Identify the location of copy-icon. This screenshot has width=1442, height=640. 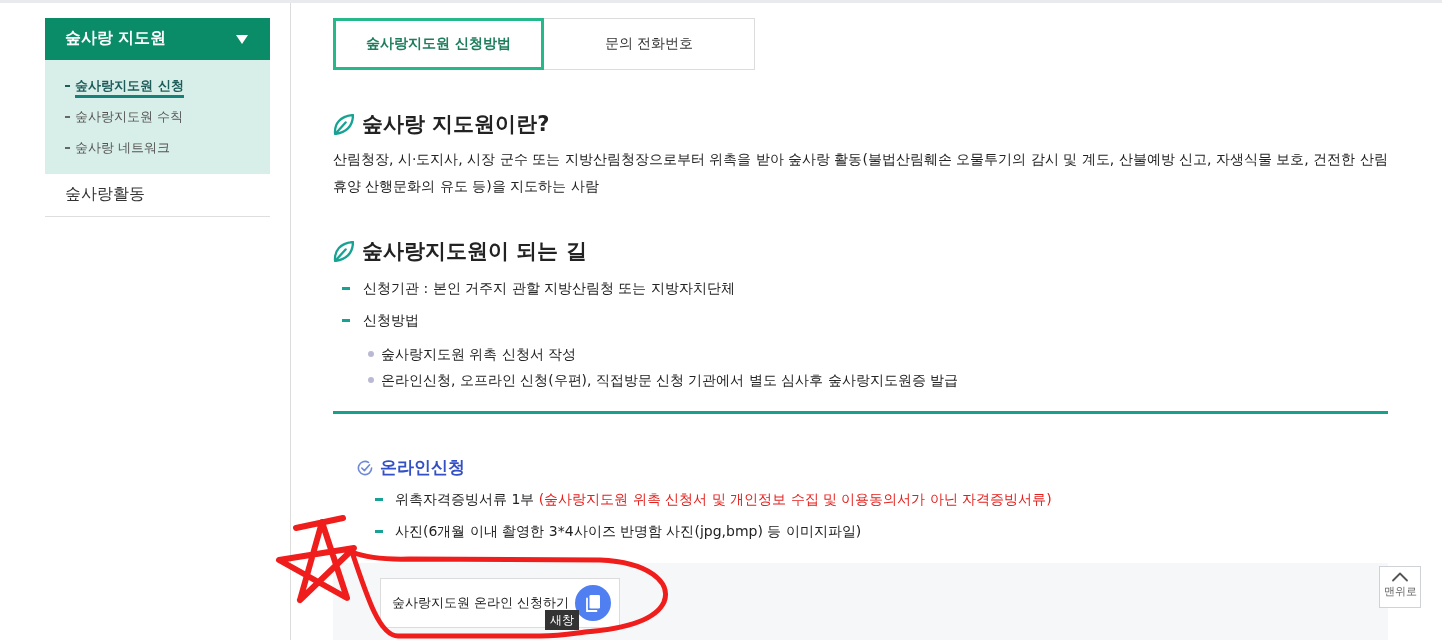
(592, 603).